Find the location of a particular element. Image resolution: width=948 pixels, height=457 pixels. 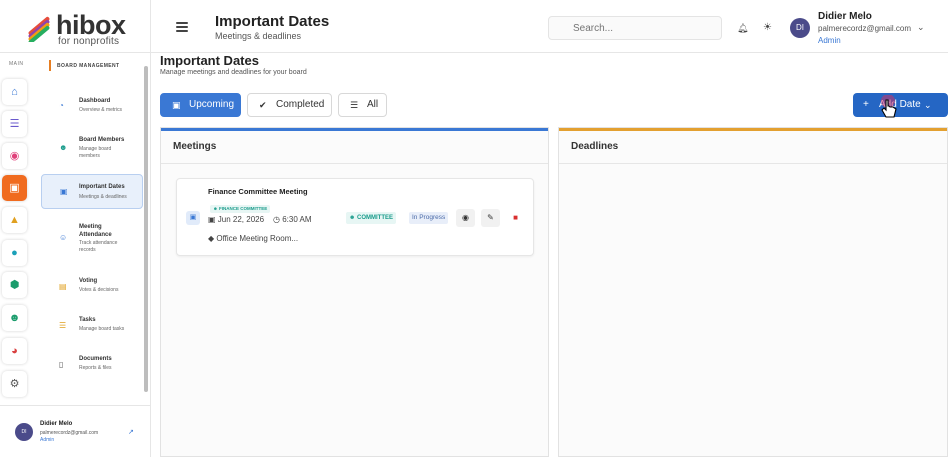

sidebar-item-desc: Votes & decisions is located at coordinates (99, 290).